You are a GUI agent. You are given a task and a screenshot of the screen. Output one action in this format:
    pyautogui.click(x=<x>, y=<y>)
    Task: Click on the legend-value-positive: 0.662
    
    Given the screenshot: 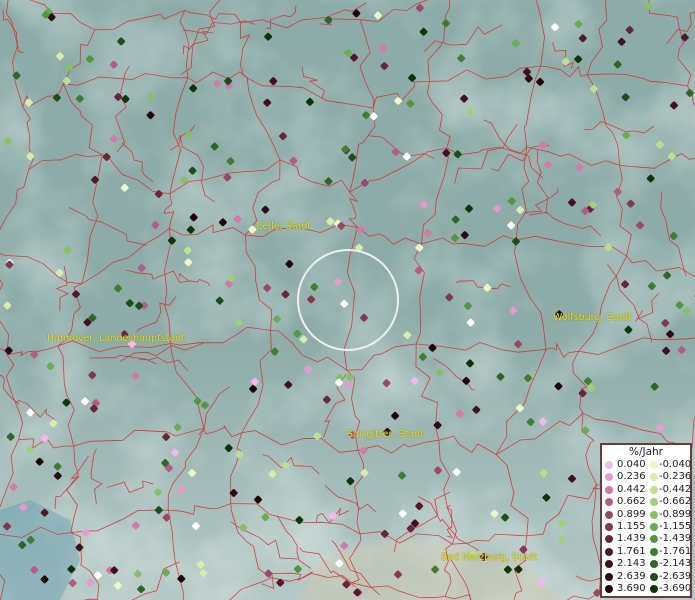 What is the action you would take?
    pyautogui.click(x=631, y=502)
    